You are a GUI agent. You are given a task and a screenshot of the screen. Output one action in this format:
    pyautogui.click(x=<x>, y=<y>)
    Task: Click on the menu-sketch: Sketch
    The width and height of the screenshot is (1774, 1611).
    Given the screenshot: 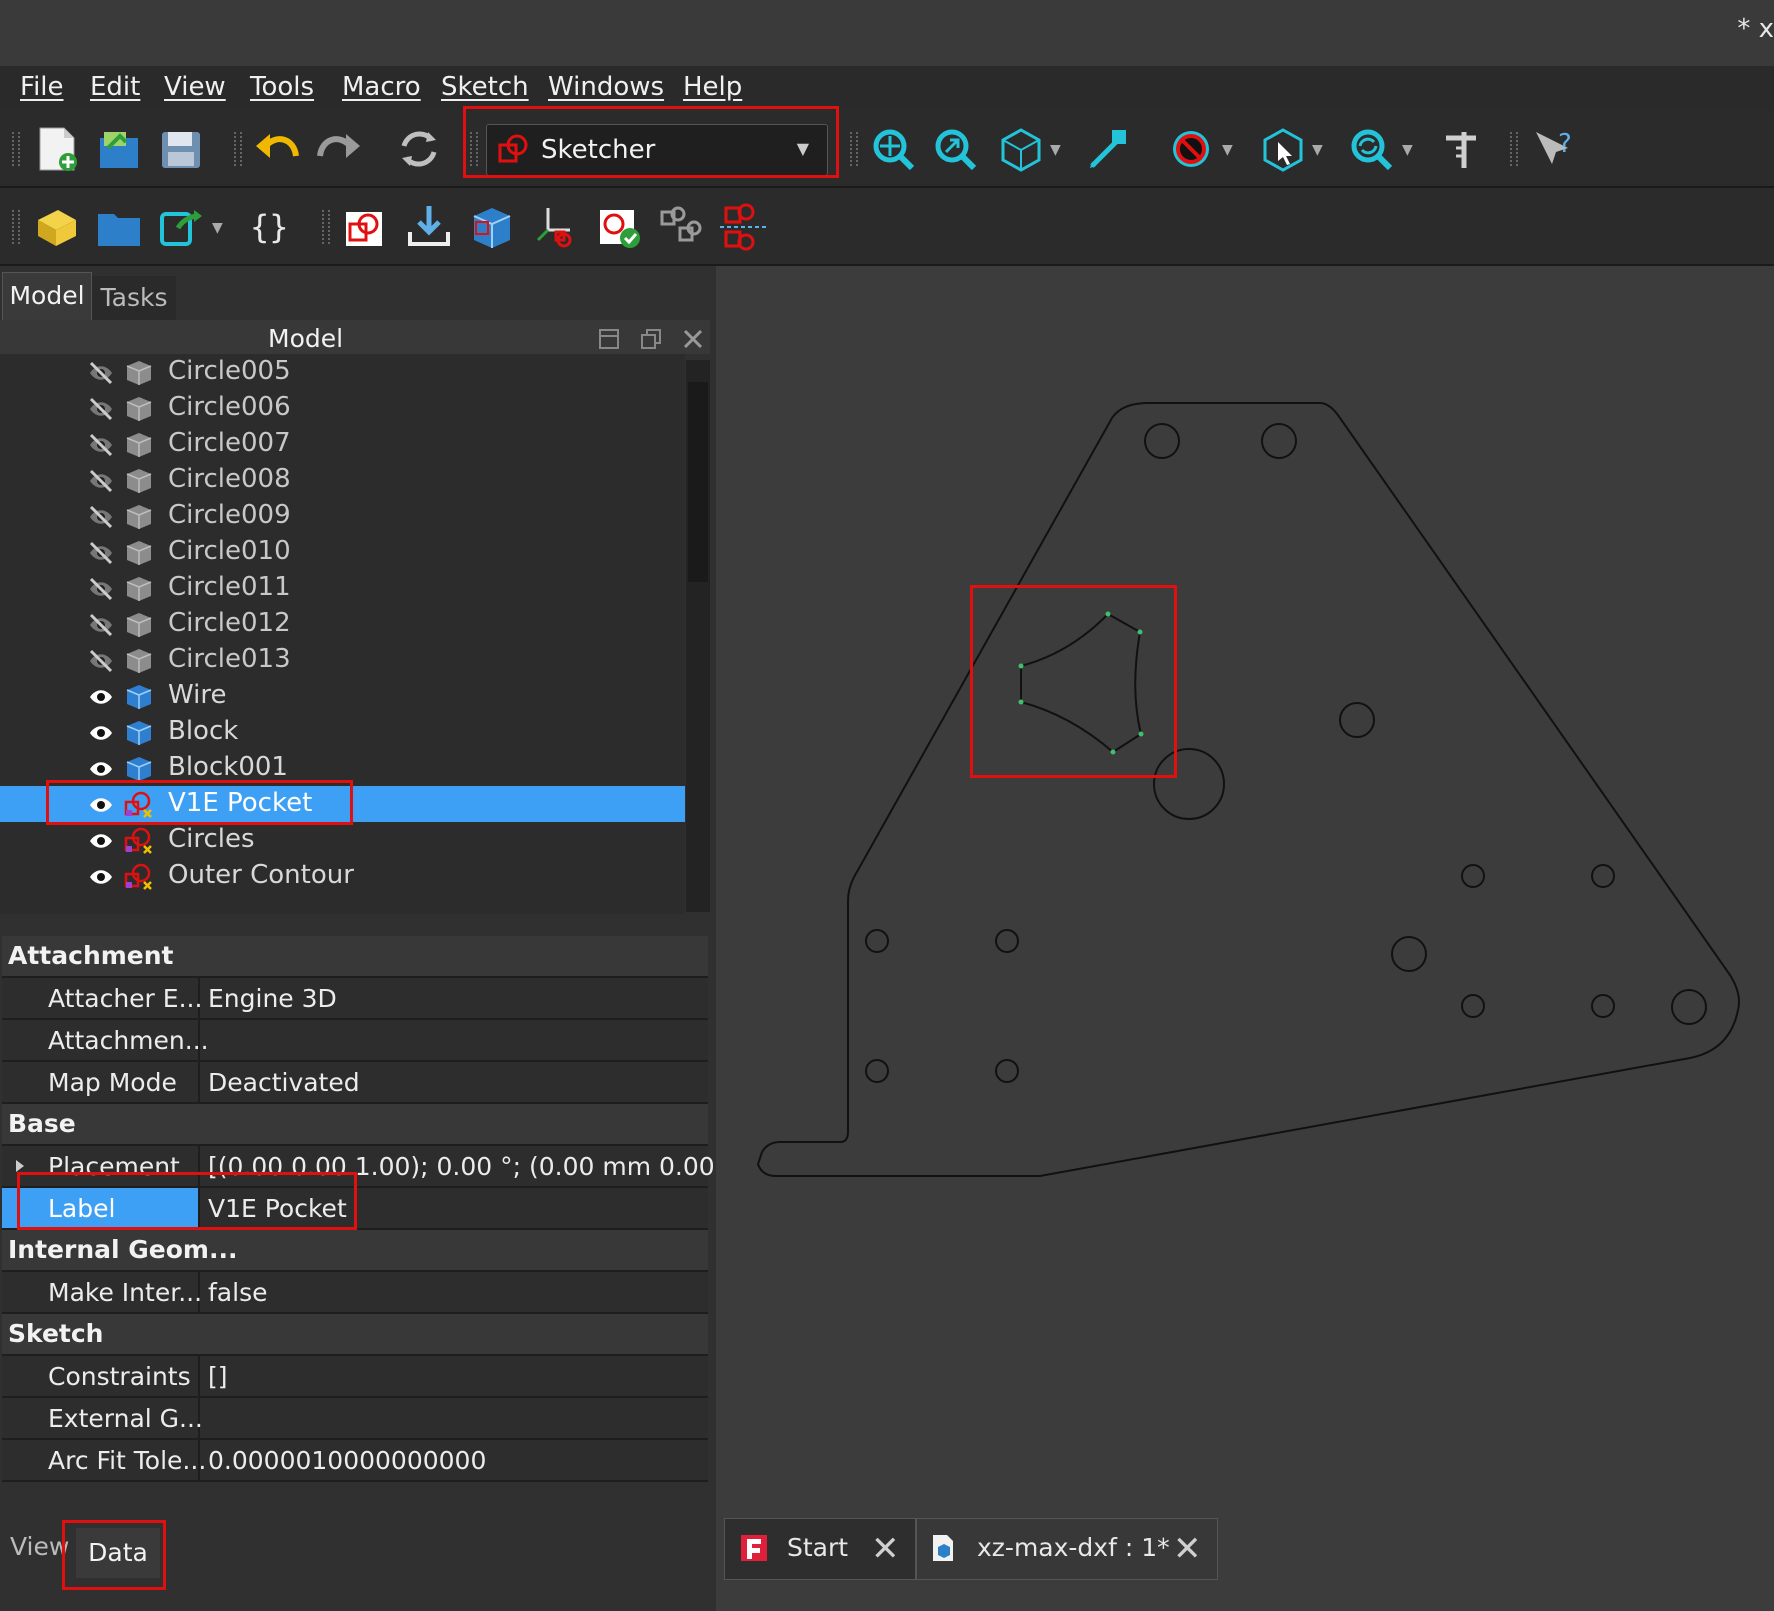 What is the action you would take?
    pyautogui.click(x=485, y=87)
    